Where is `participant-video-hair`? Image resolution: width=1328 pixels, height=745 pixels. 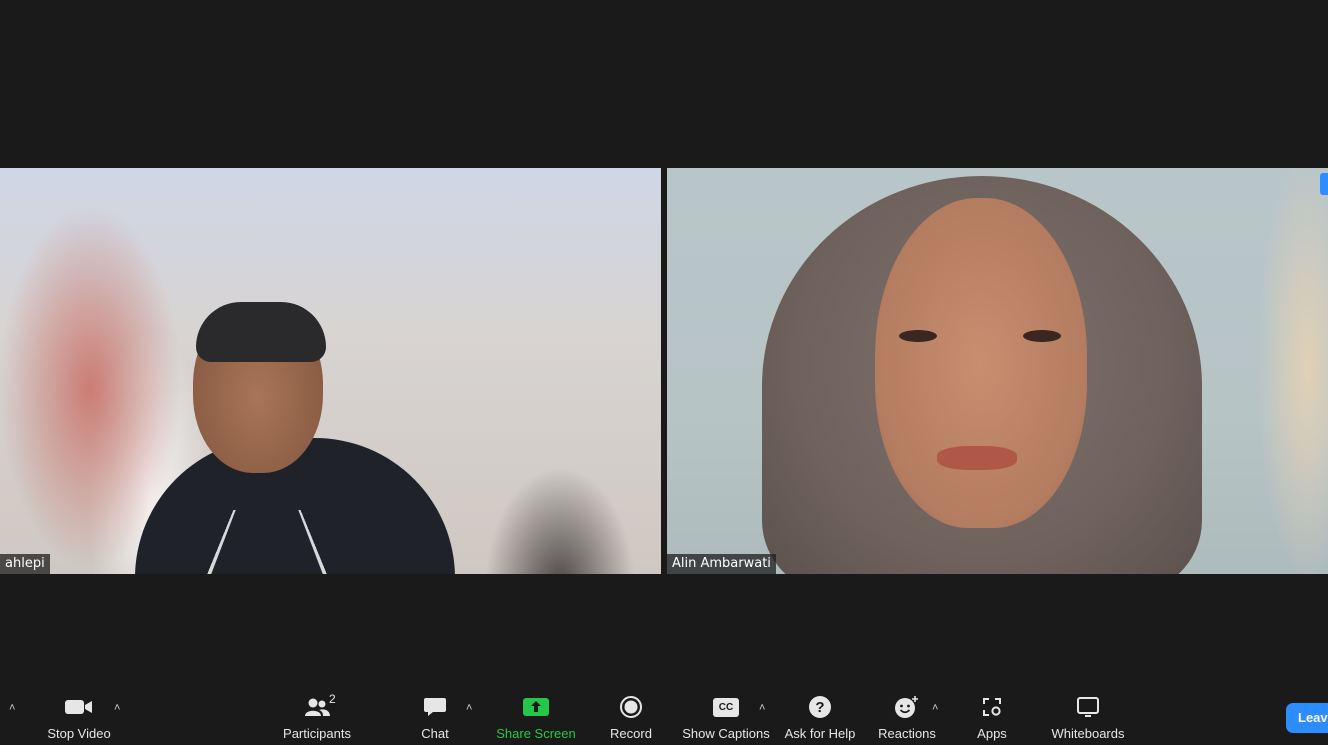
participant-video-hair is located at coordinates (261, 332).